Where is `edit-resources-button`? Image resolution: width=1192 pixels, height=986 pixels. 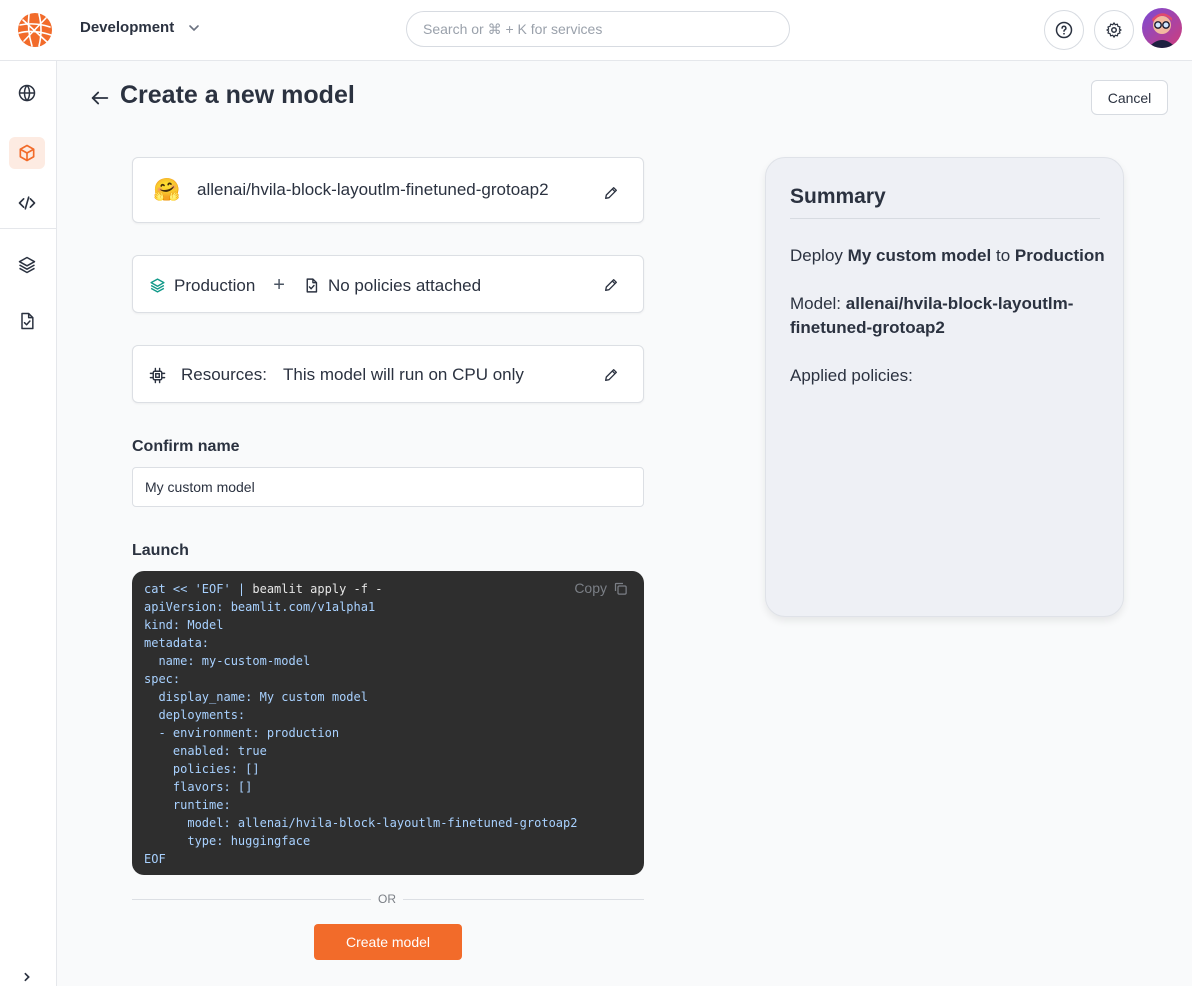 edit-resources-button is located at coordinates (611, 375).